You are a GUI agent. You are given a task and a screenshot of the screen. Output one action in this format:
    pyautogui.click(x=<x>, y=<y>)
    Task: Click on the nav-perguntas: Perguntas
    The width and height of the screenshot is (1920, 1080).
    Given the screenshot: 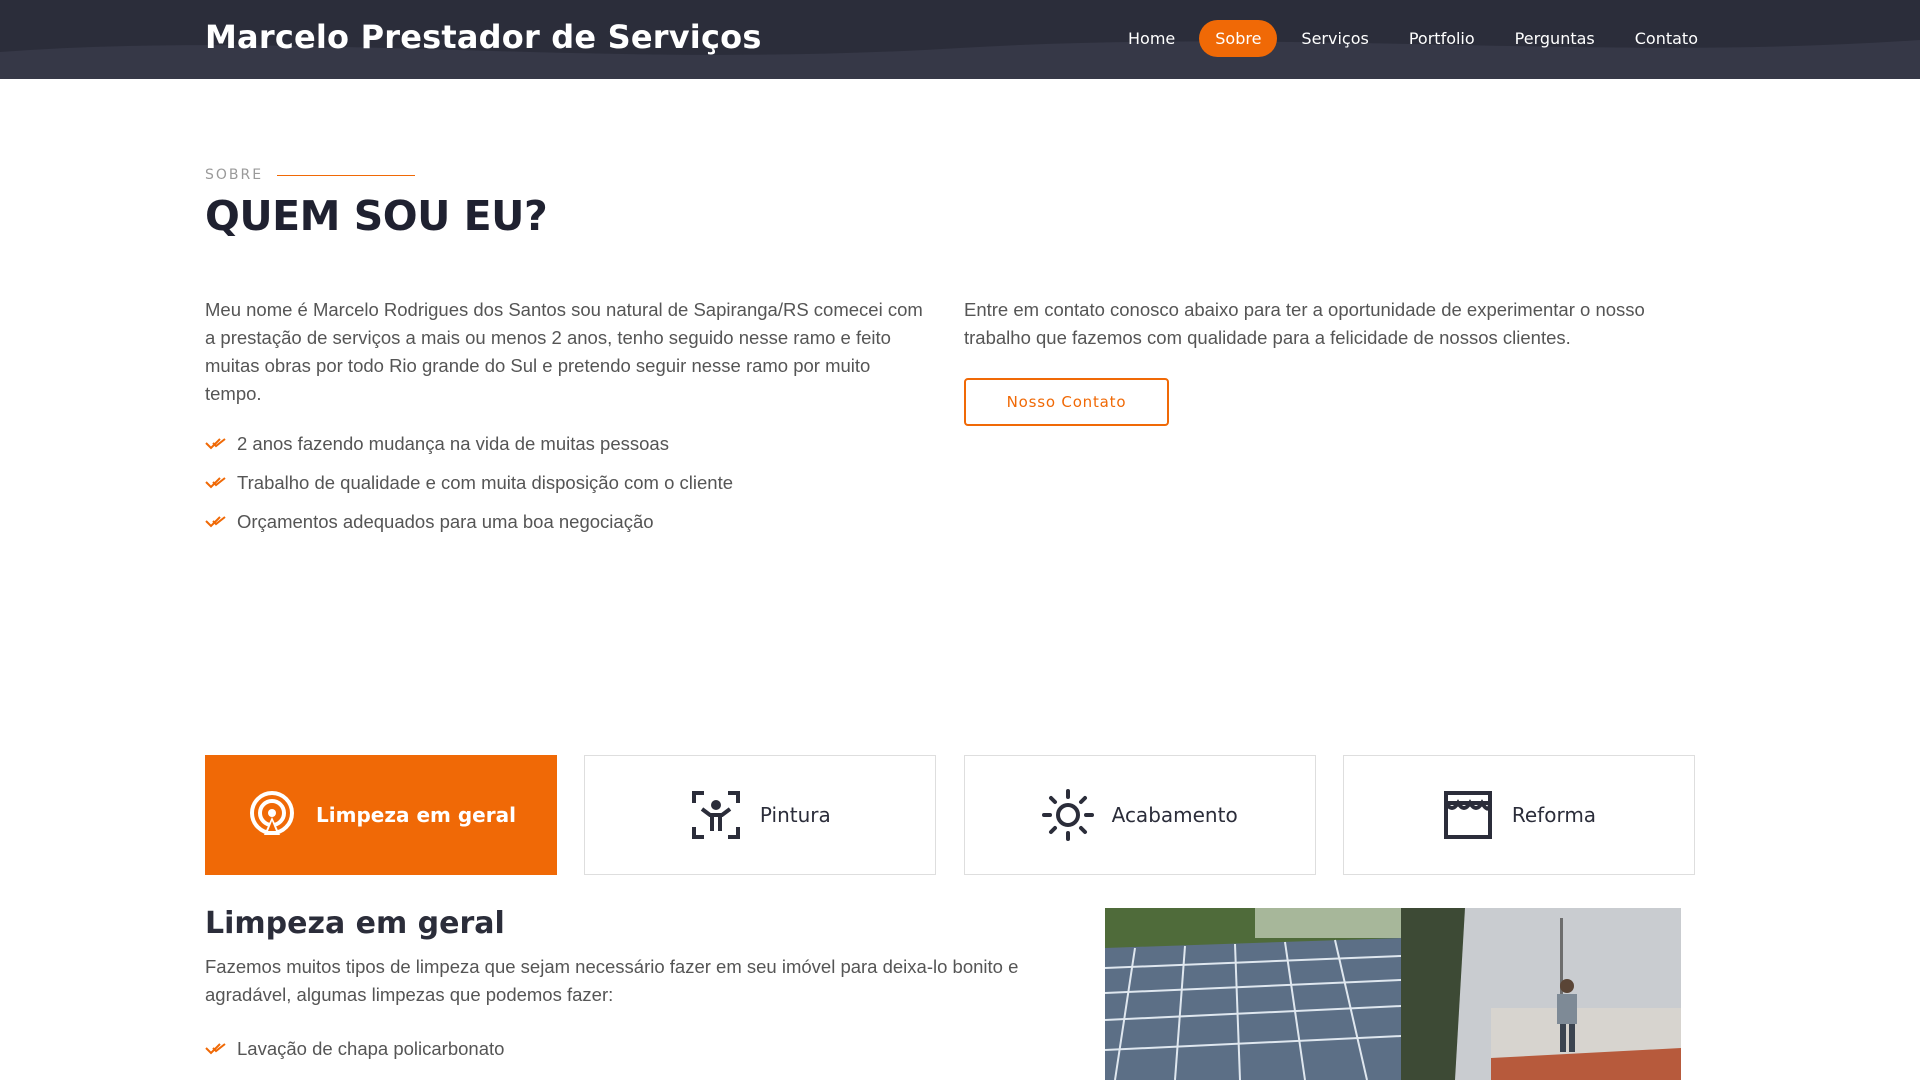 What is the action you would take?
    pyautogui.click(x=1555, y=38)
    